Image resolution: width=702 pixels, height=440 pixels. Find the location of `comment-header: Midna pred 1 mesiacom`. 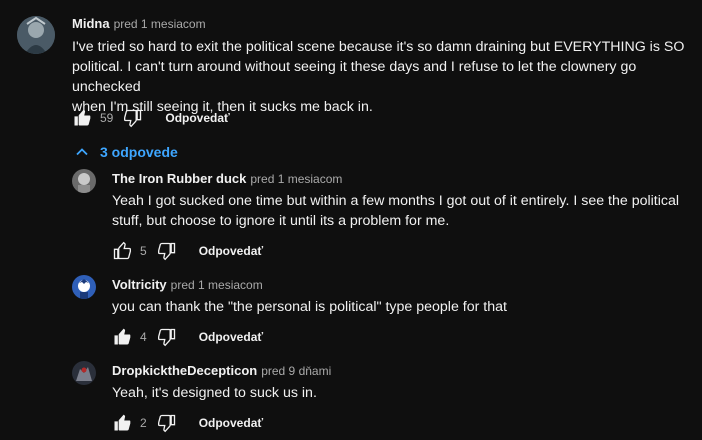

comment-header: Midna pred 1 mesiacom is located at coordinates (139, 23).